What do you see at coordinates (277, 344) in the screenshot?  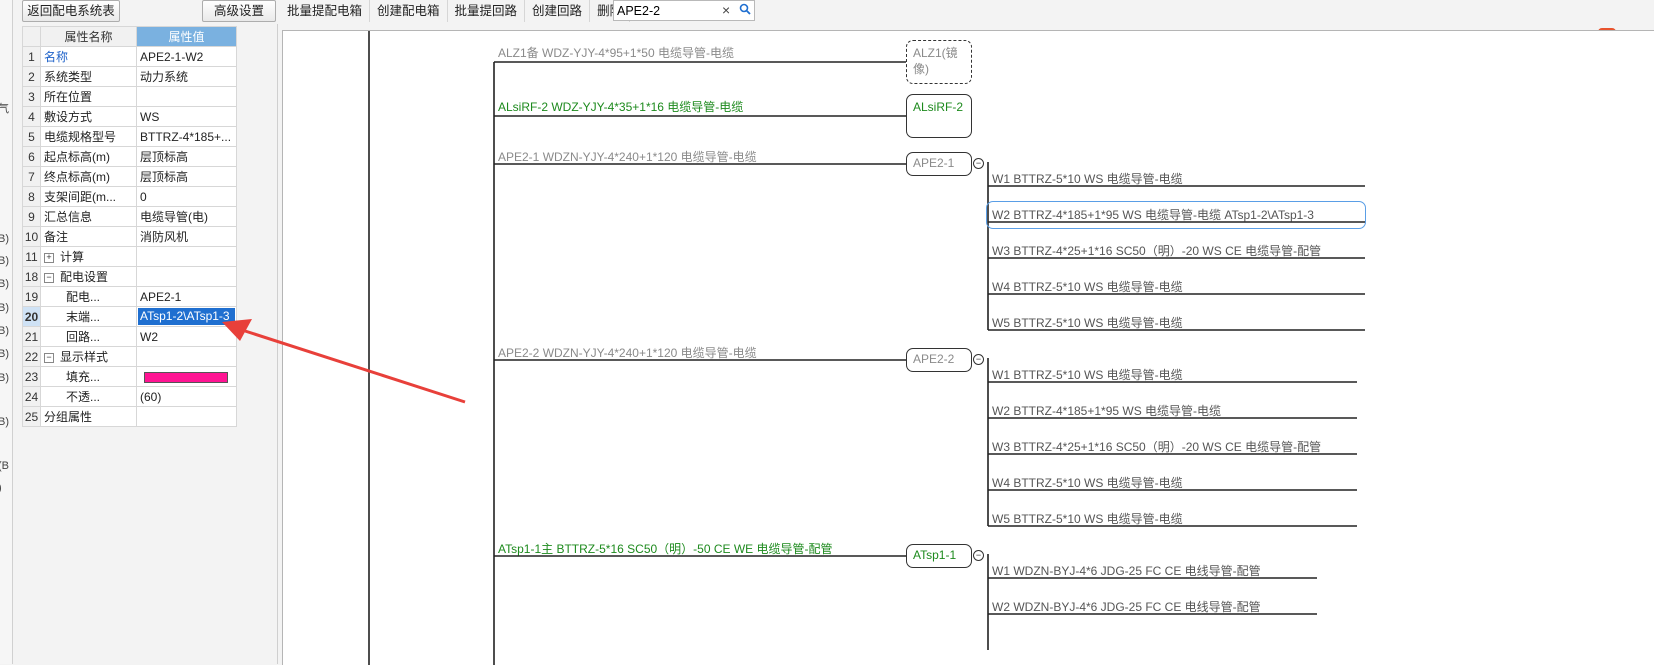 I see `pane-divider` at bounding box center [277, 344].